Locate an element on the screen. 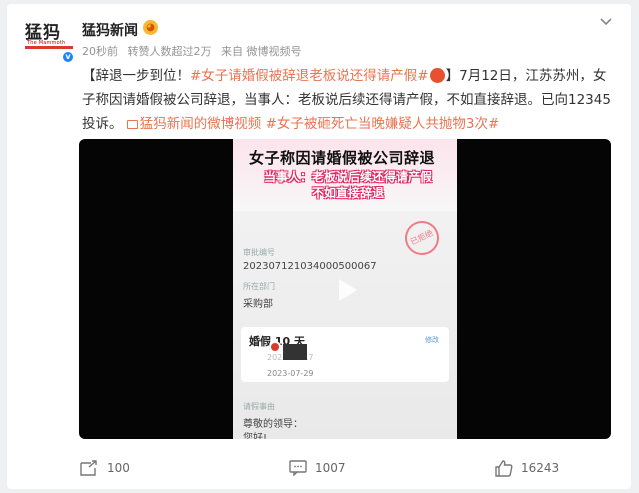  hashtag-link-1: #女子请婚假被辞退老板说还得请产假# is located at coordinates (309, 76).